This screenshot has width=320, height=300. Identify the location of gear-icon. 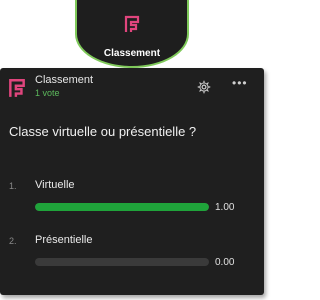
(204, 87).